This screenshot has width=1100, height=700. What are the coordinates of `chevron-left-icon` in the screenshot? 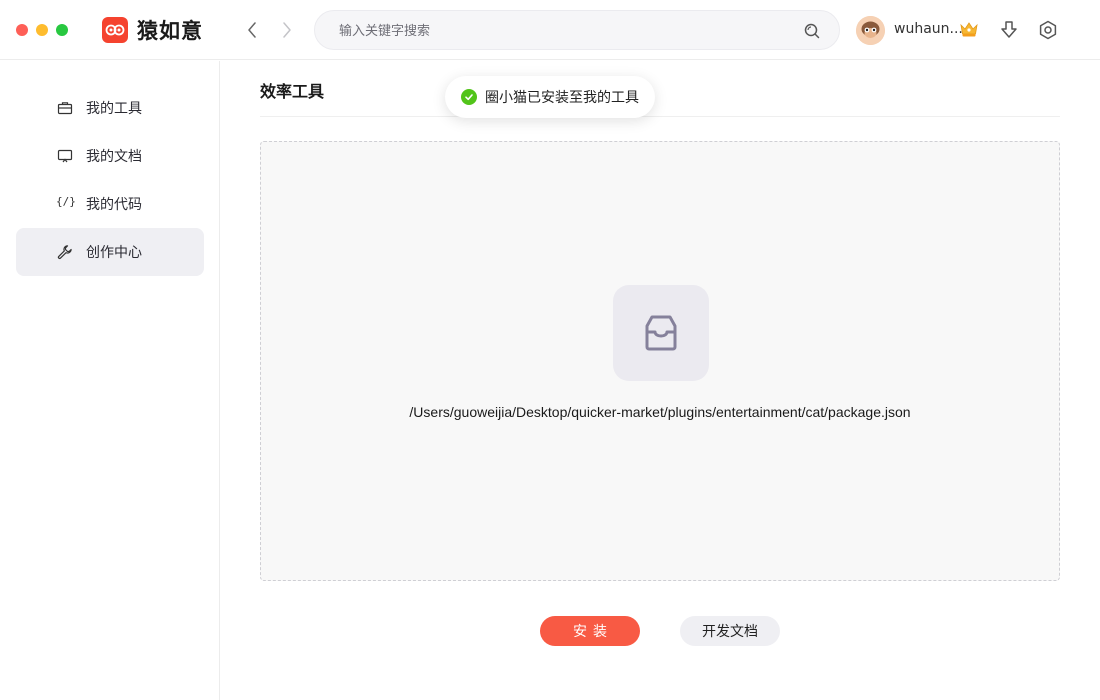 It's located at (252, 30).